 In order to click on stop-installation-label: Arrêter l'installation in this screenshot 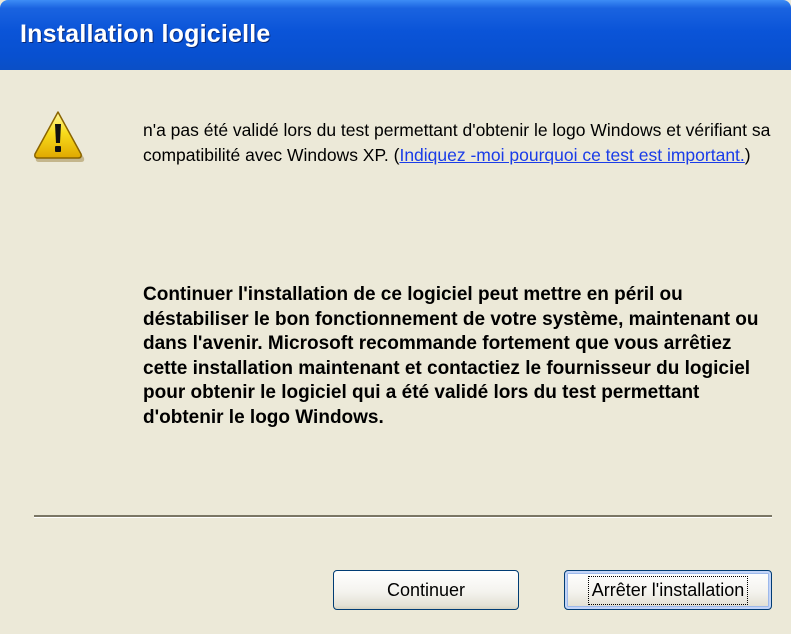, I will do `click(668, 590)`.